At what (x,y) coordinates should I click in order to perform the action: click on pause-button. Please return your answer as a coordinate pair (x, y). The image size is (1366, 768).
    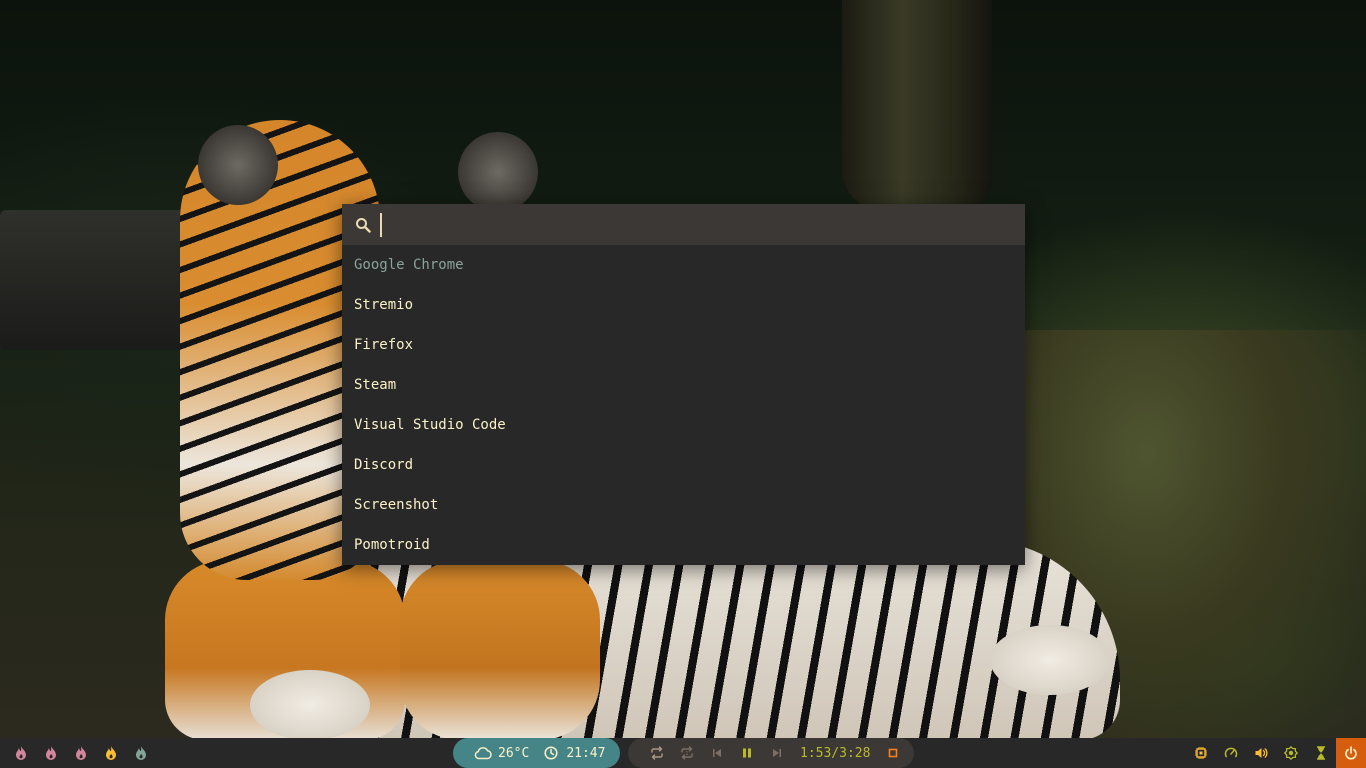
    Looking at the image, I should click on (747, 753).